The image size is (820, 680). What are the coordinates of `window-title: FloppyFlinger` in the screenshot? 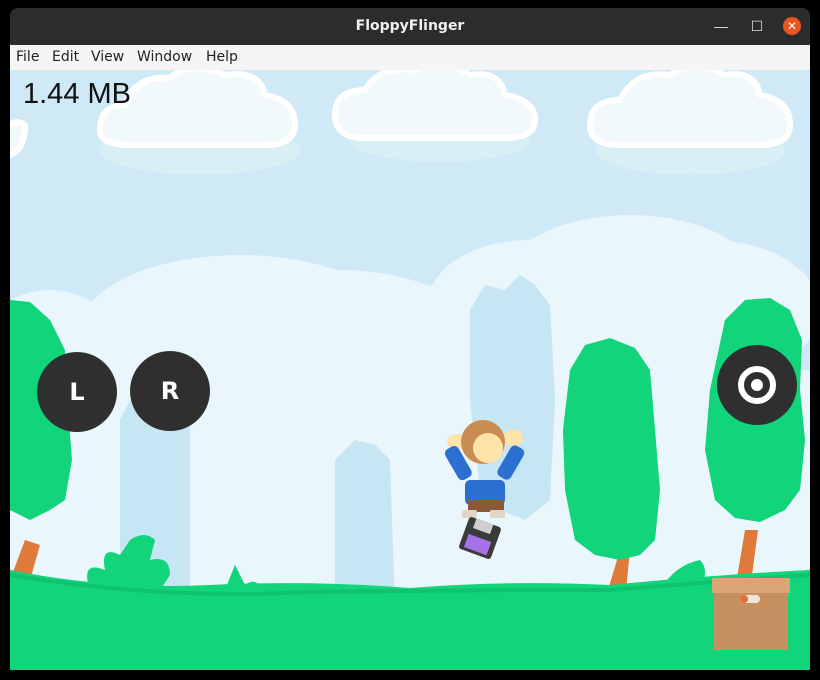 It's located at (410, 26).